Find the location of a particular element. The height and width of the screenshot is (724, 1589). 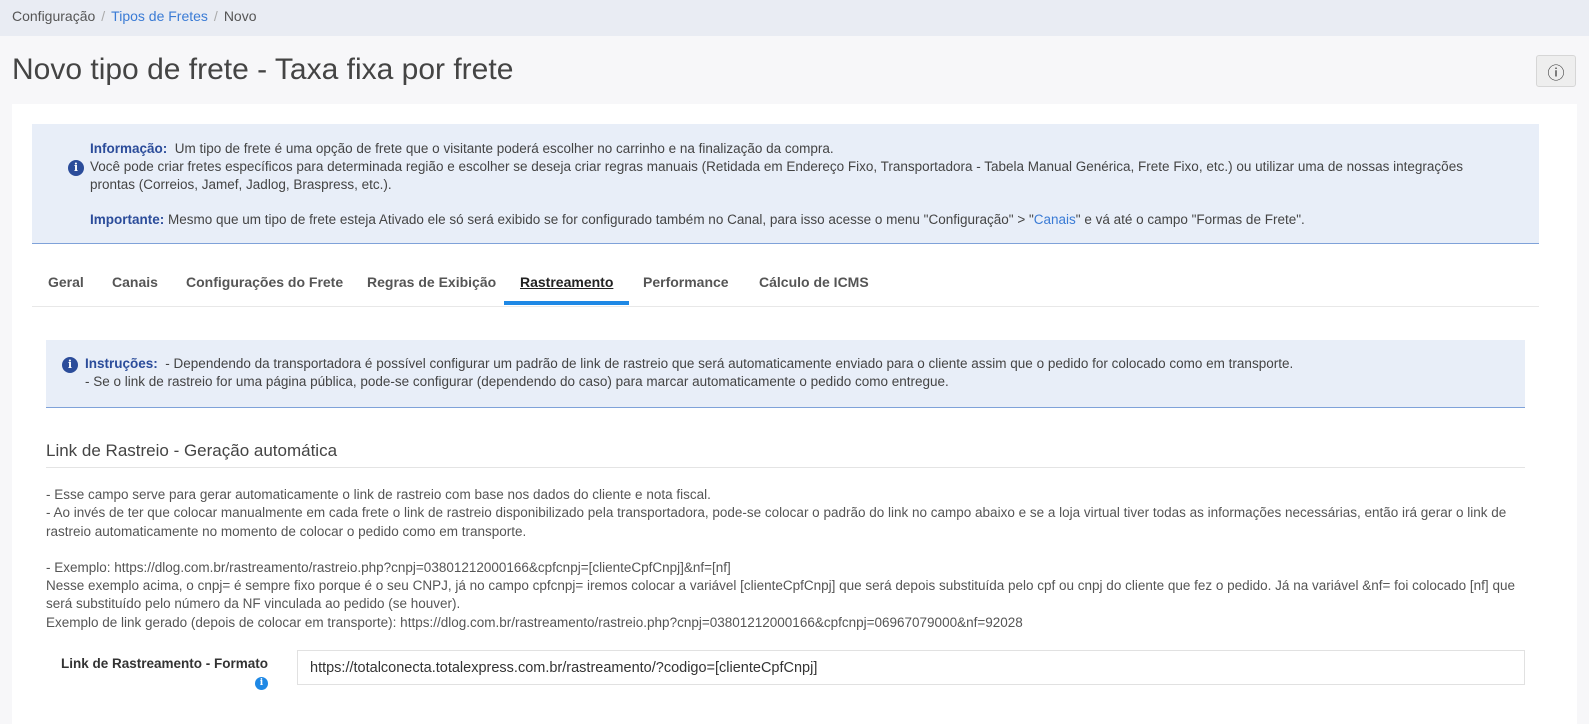

breadcrumb: Configuração / Tipos de Fretes / Novo is located at coordinates (794, 18).